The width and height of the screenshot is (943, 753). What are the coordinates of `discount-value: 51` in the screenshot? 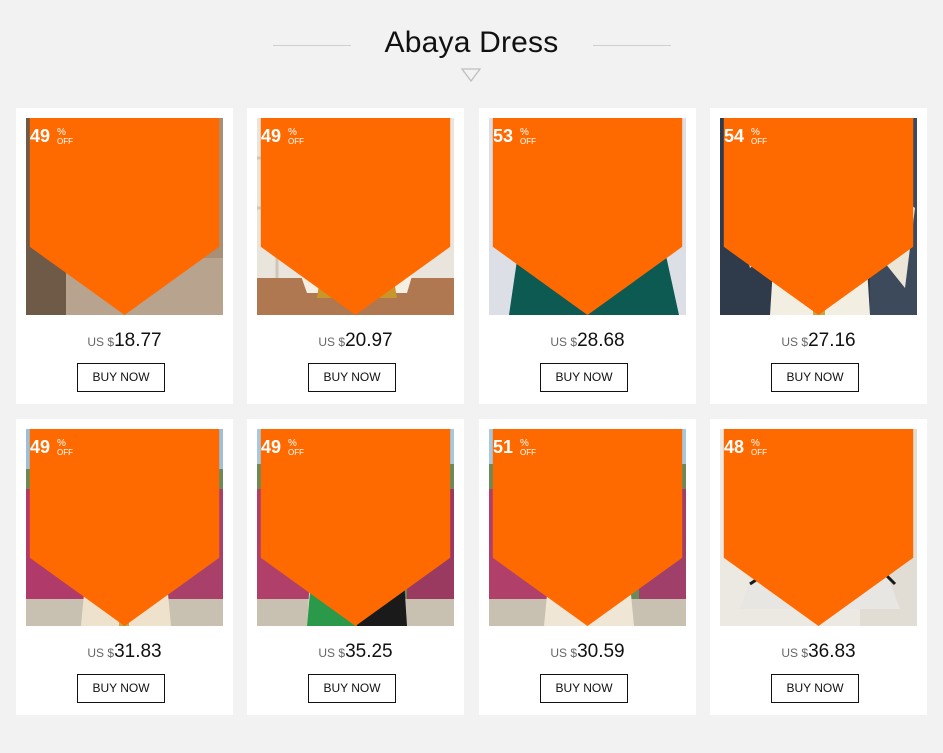 It's located at (503, 447).